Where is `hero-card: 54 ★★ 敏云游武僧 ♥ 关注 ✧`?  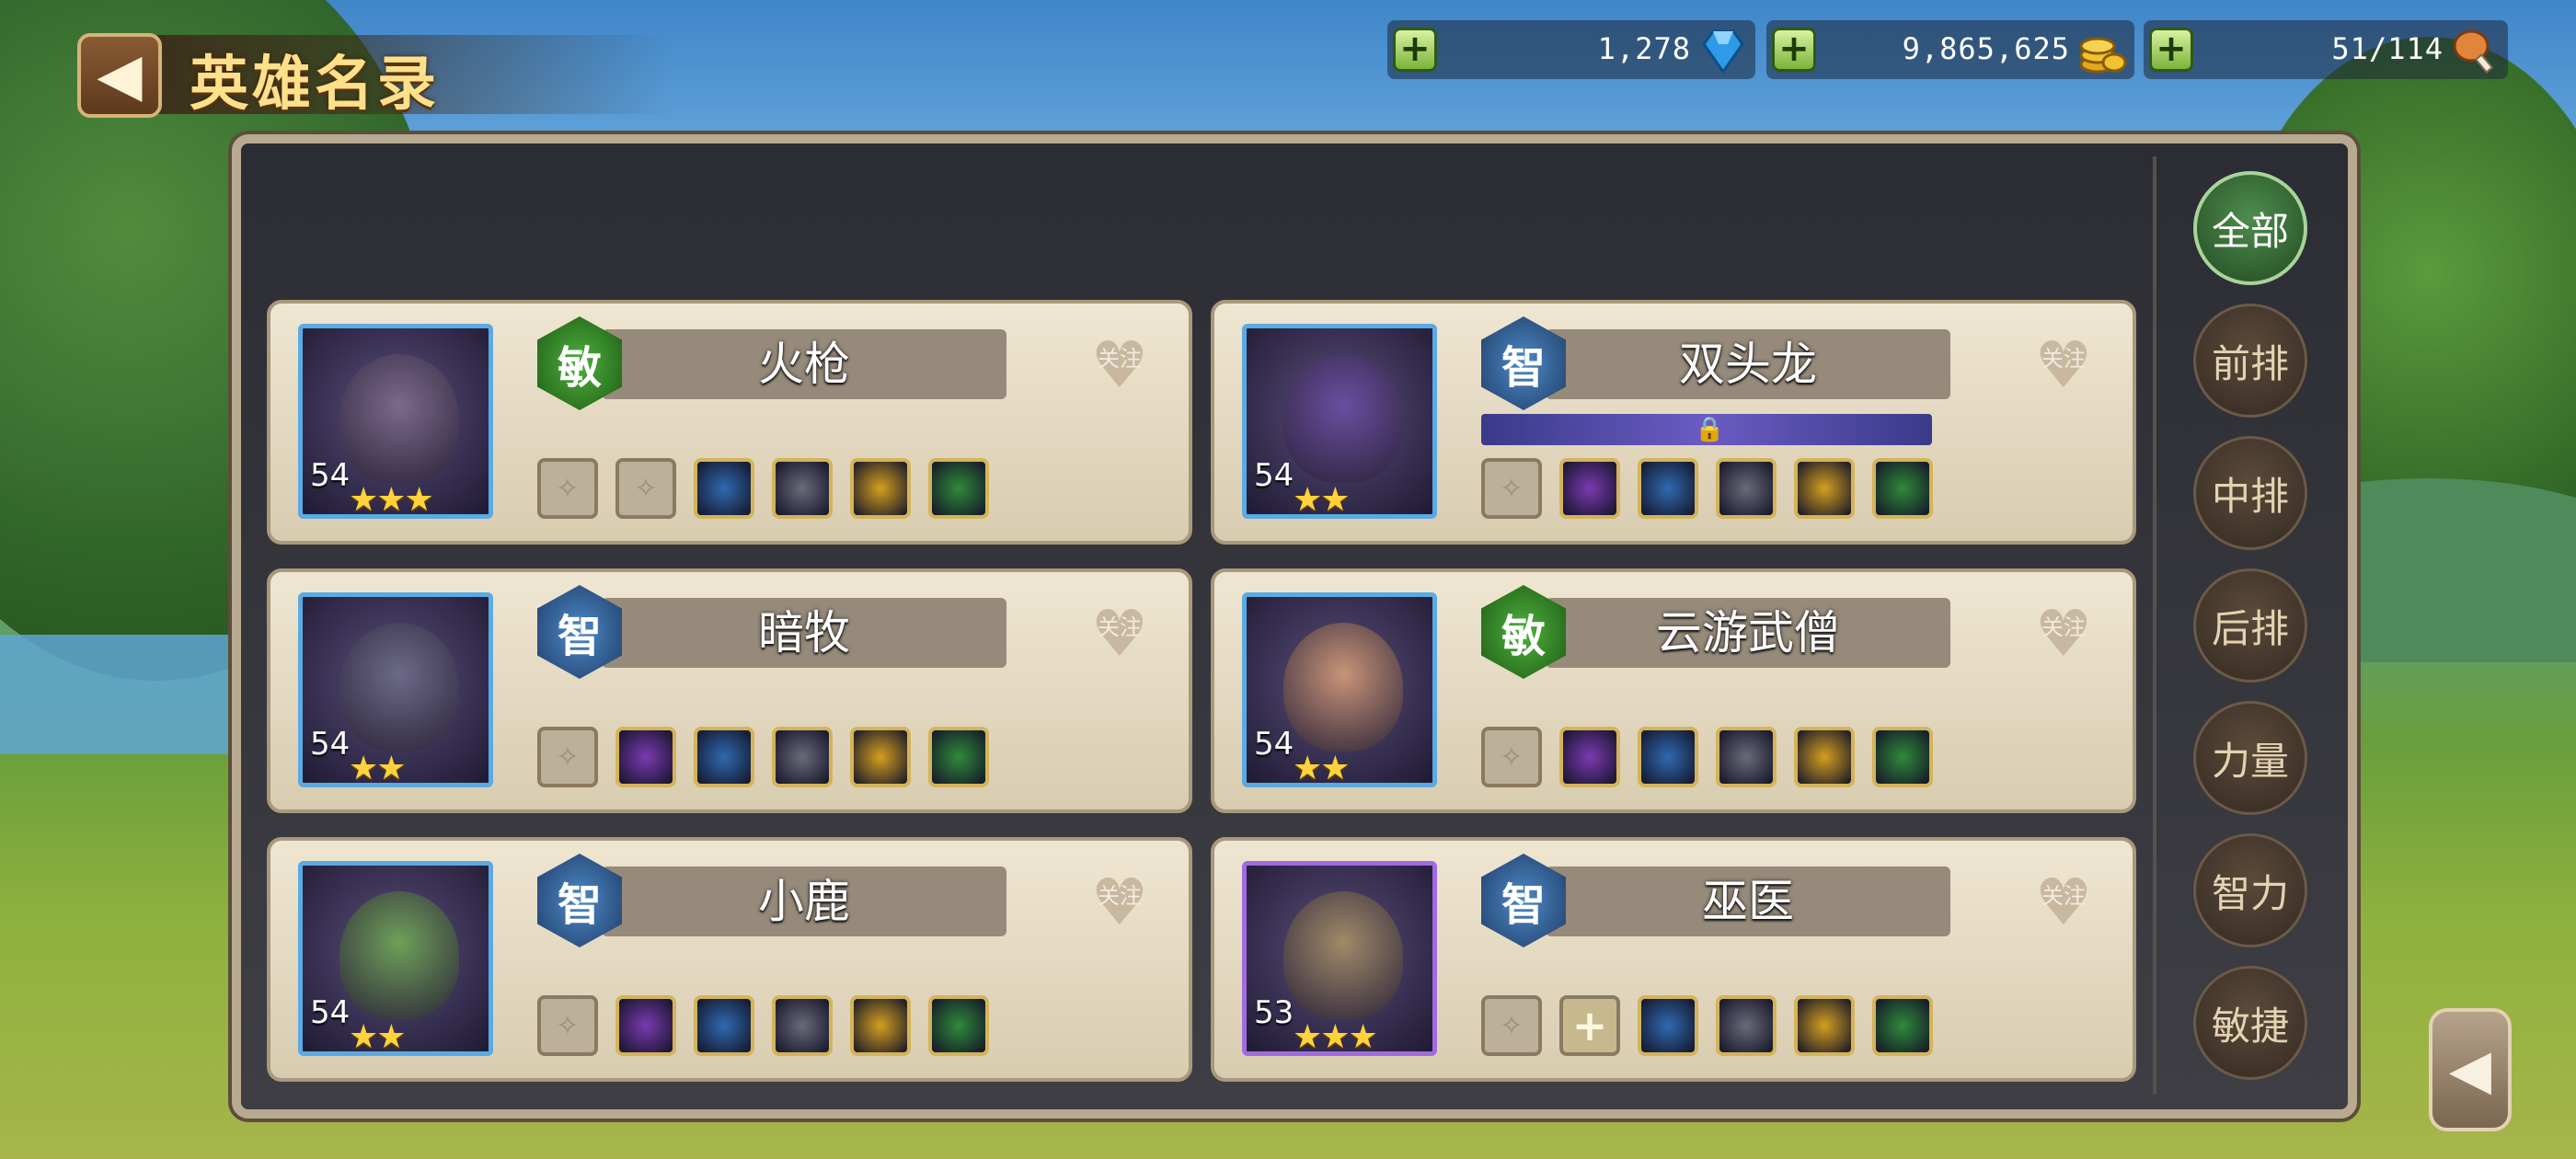
hero-card: 54 ★★ 敏云游武僧 ♥ 关注 ✧ is located at coordinates (1673, 690).